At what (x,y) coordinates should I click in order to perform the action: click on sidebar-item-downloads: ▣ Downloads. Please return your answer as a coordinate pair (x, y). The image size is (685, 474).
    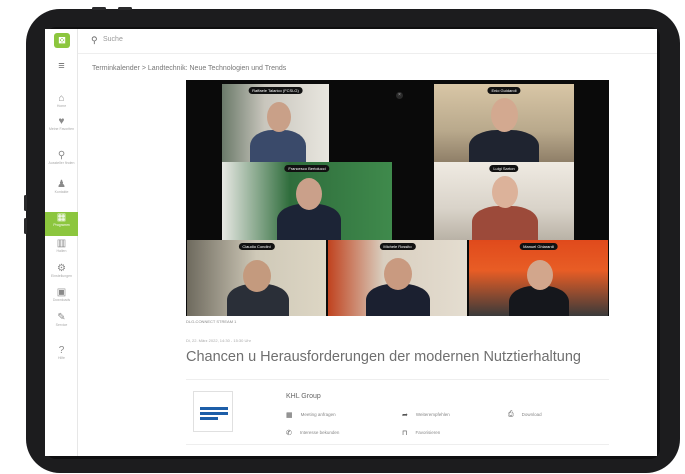
    Looking at the image, I should click on (61, 298).